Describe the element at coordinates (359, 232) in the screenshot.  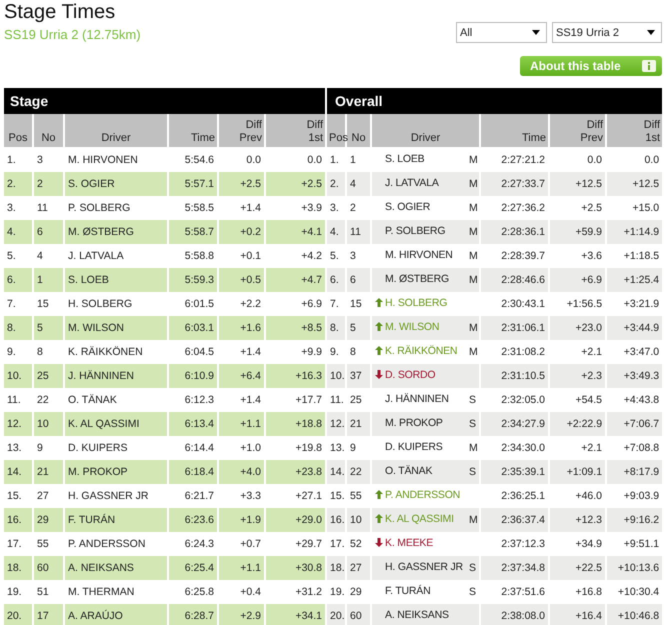
I see `table-cell: 11` at that location.